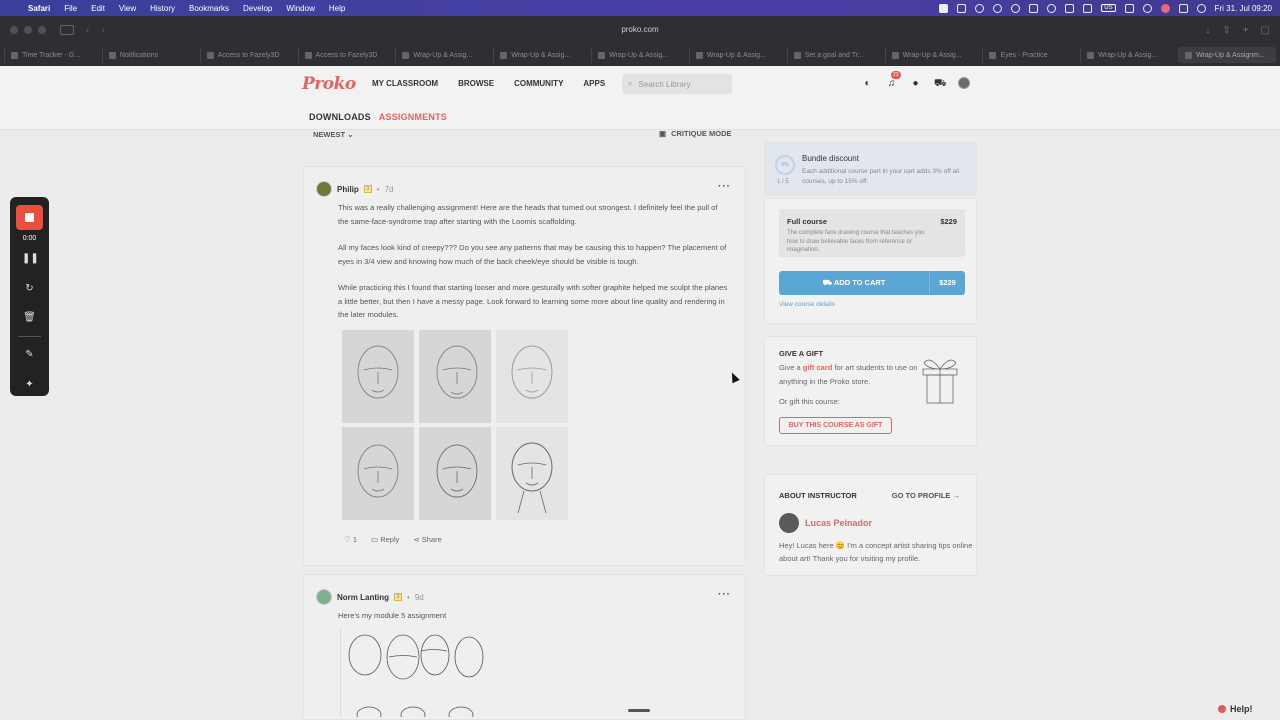  What do you see at coordinates (42, 30) in the screenshot?
I see `zoom-window-button` at bounding box center [42, 30].